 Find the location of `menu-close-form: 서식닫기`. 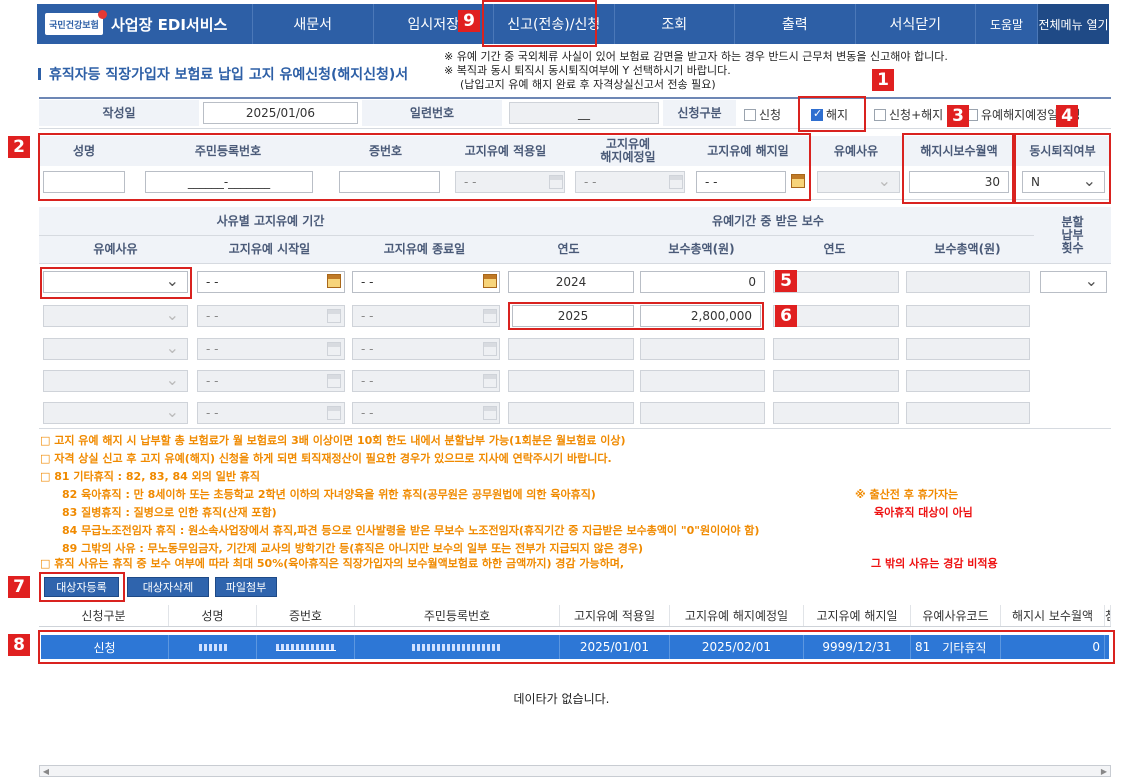

menu-close-form: 서식닫기 is located at coordinates (915, 24).